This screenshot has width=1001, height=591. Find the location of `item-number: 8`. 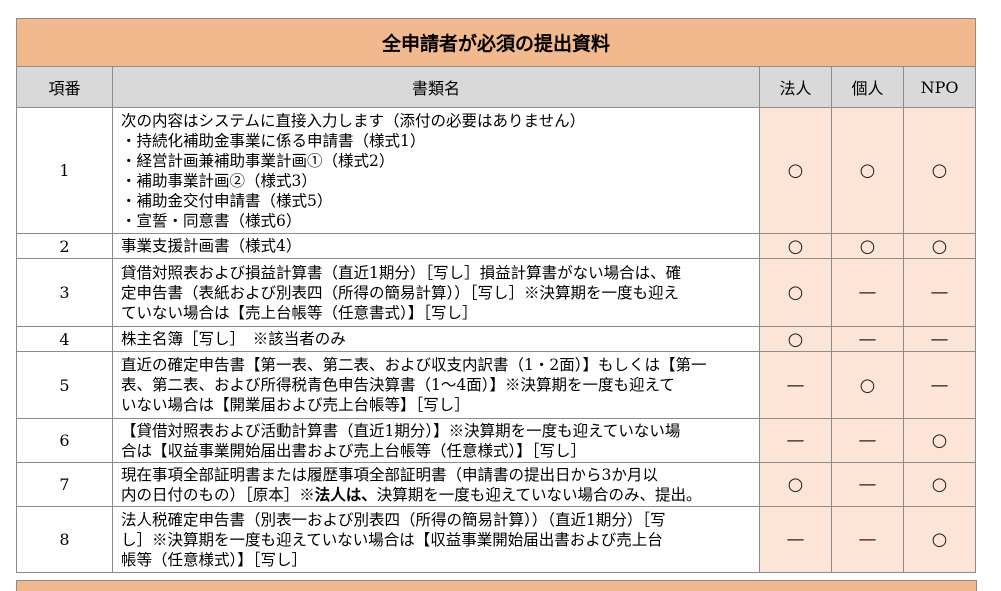

item-number: 8 is located at coordinates (64, 539).